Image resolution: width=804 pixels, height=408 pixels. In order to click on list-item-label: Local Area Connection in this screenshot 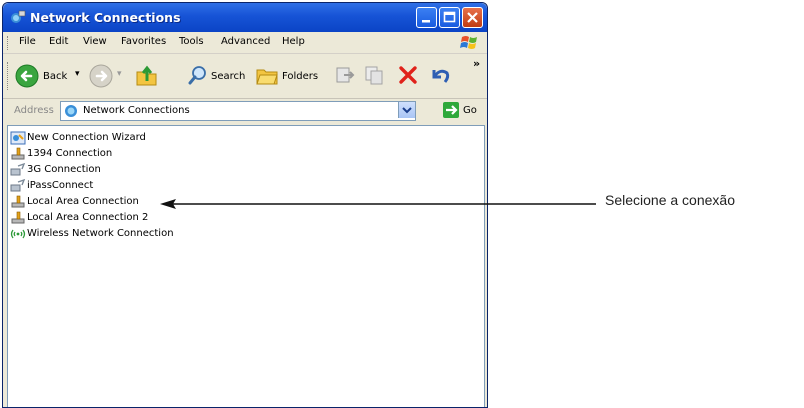, I will do `click(83, 201)`.